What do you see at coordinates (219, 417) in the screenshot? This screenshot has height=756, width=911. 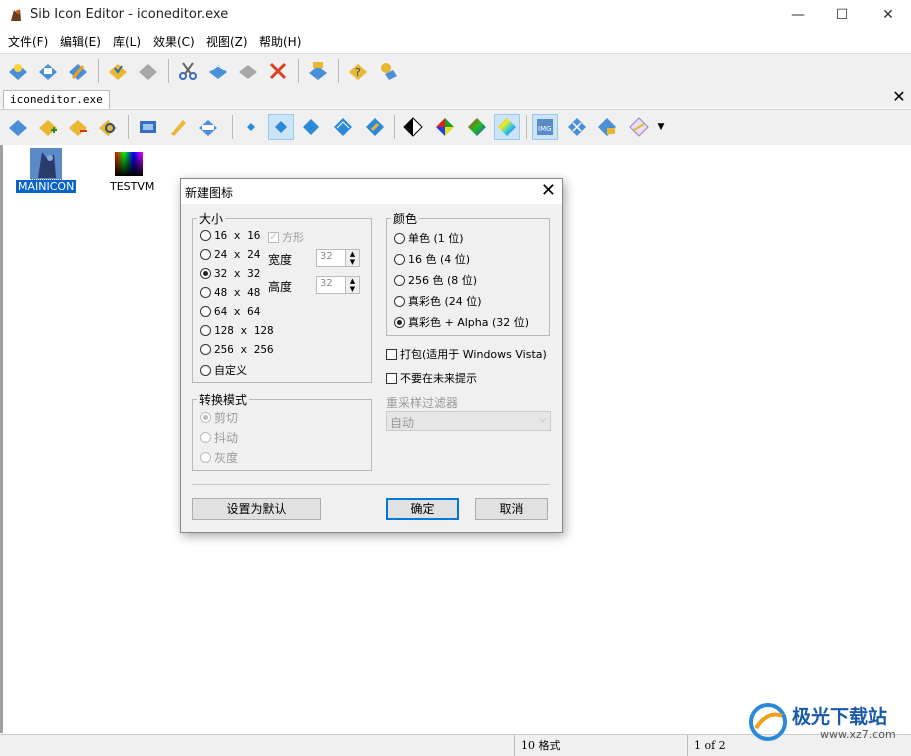 I see `convert-crop-radio: 剪切` at bounding box center [219, 417].